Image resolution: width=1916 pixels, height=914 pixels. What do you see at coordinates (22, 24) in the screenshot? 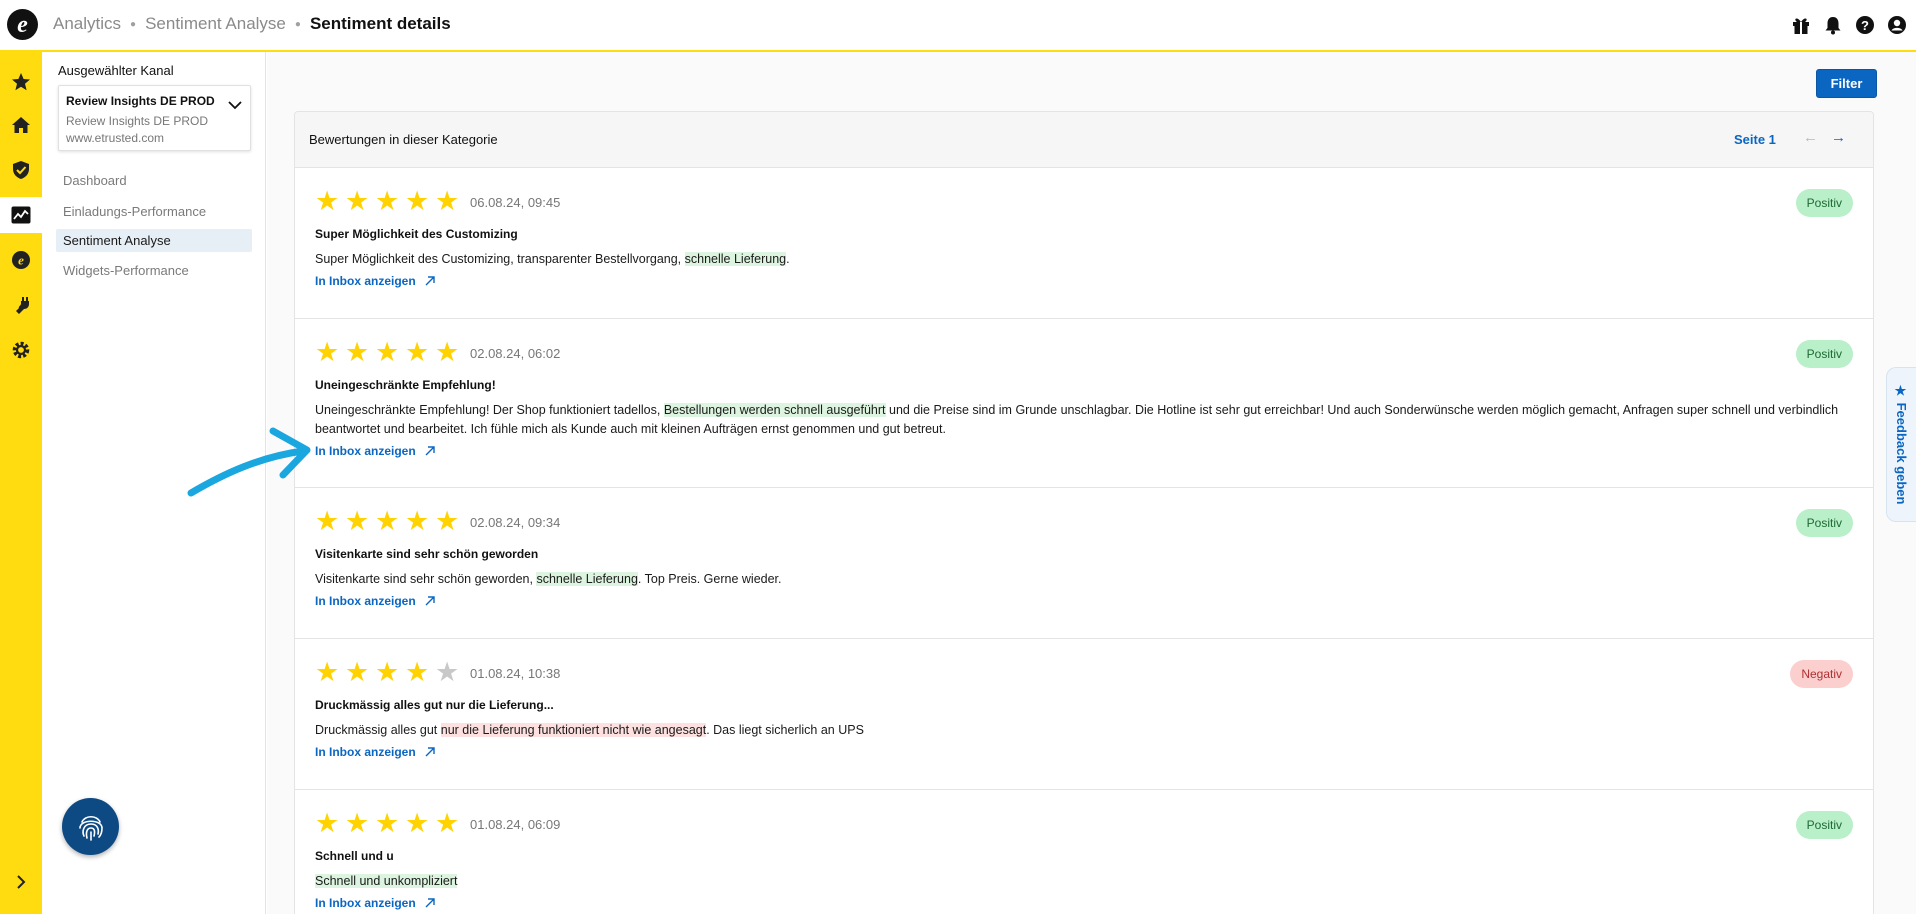
I see `etrusted-logo: e` at bounding box center [22, 24].